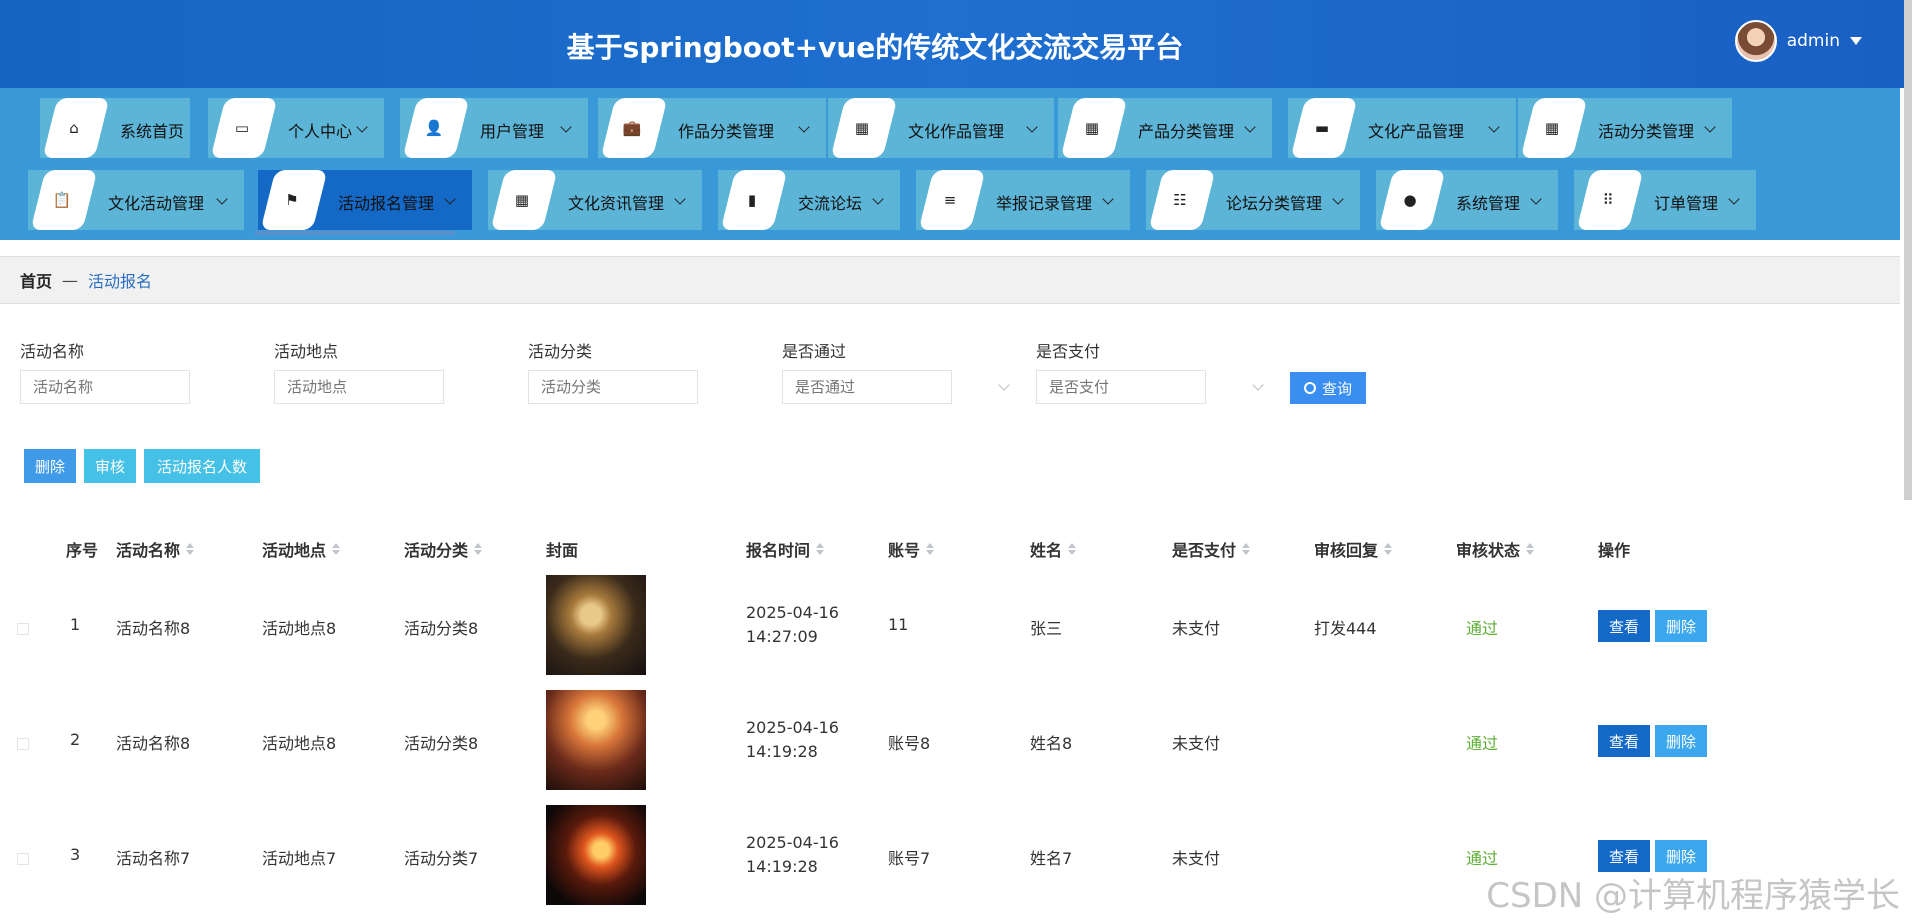 Image resolution: width=1912 pixels, height=920 pixels. What do you see at coordinates (950, 200) in the screenshot?
I see `list-icon: ≡` at bounding box center [950, 200].